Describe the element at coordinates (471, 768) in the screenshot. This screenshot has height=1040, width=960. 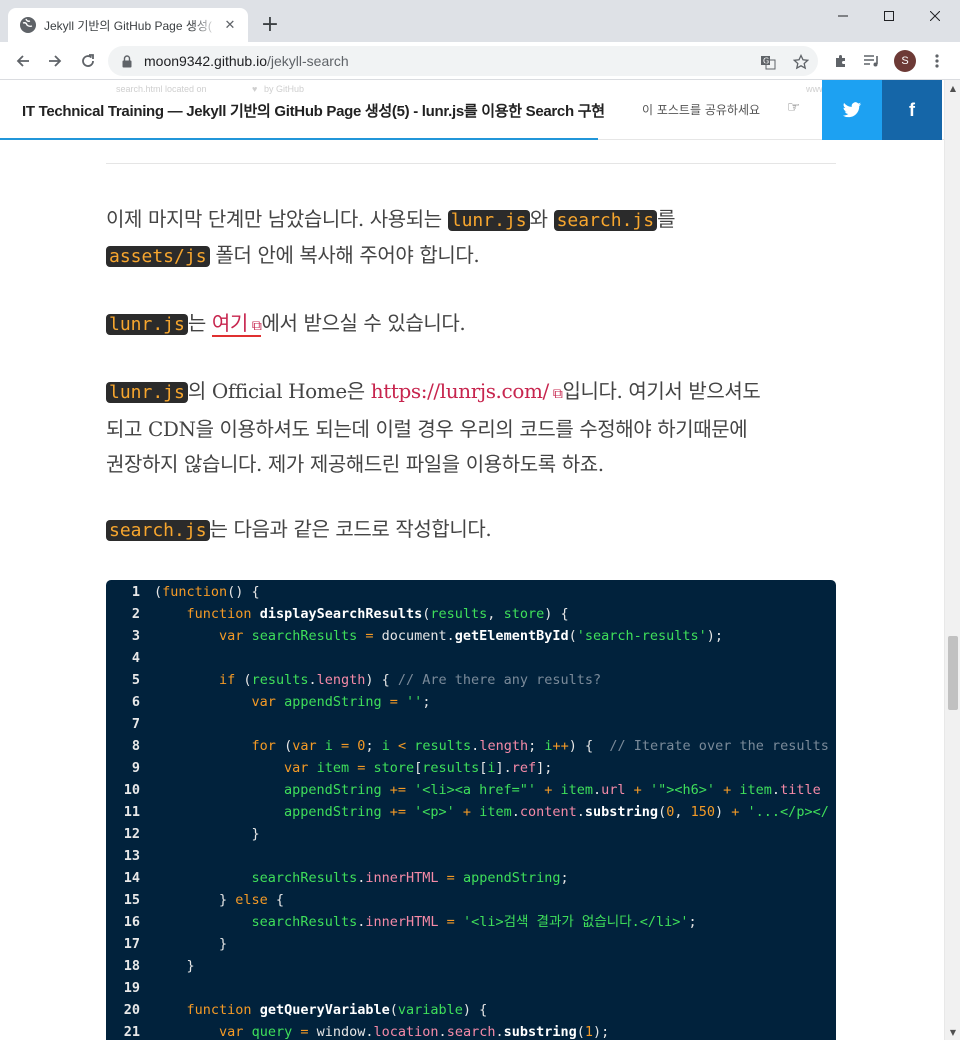
I see `code-line: 9 var item = store[results[i].ref];` at that location.